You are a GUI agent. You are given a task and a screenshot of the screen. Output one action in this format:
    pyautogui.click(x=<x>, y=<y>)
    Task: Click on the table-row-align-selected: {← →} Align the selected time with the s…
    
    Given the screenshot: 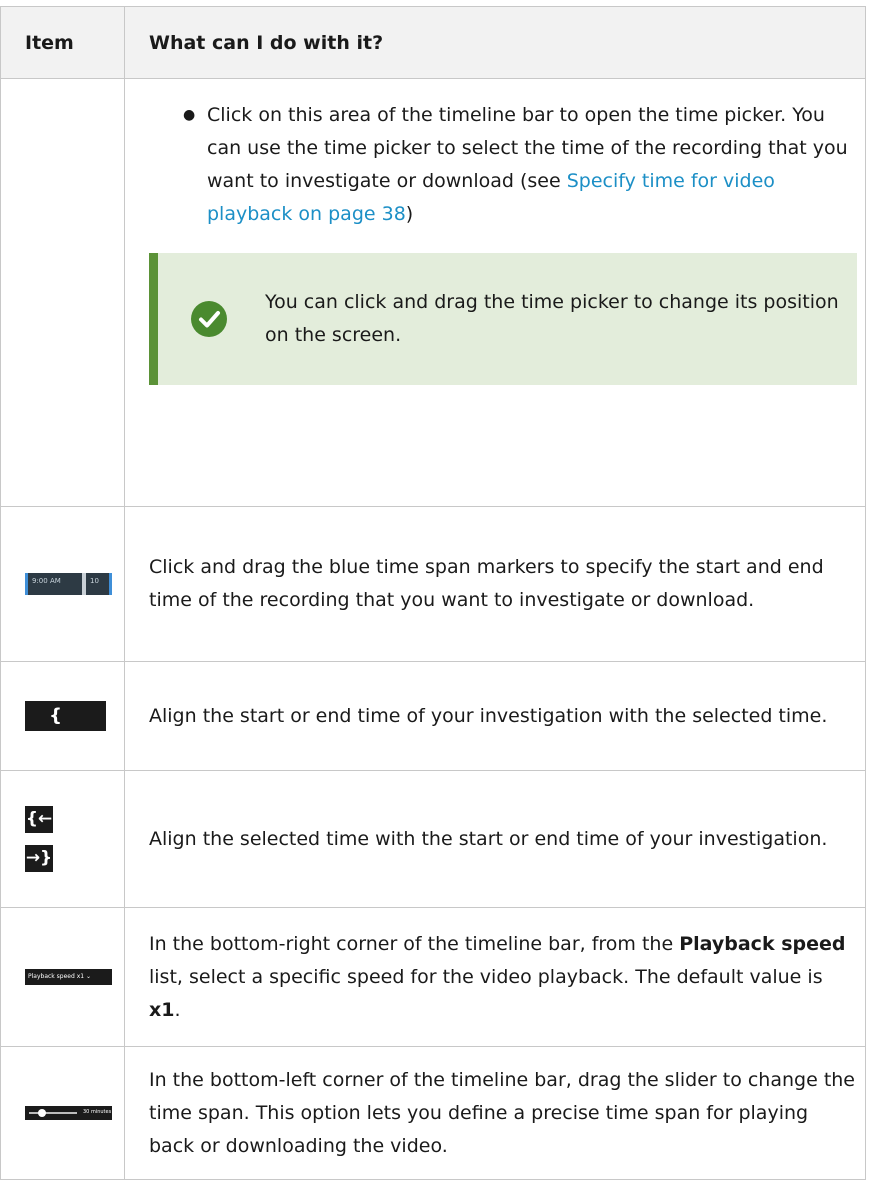 What is the action you would take?
    pyautogui.click(x=433, y=839)
    